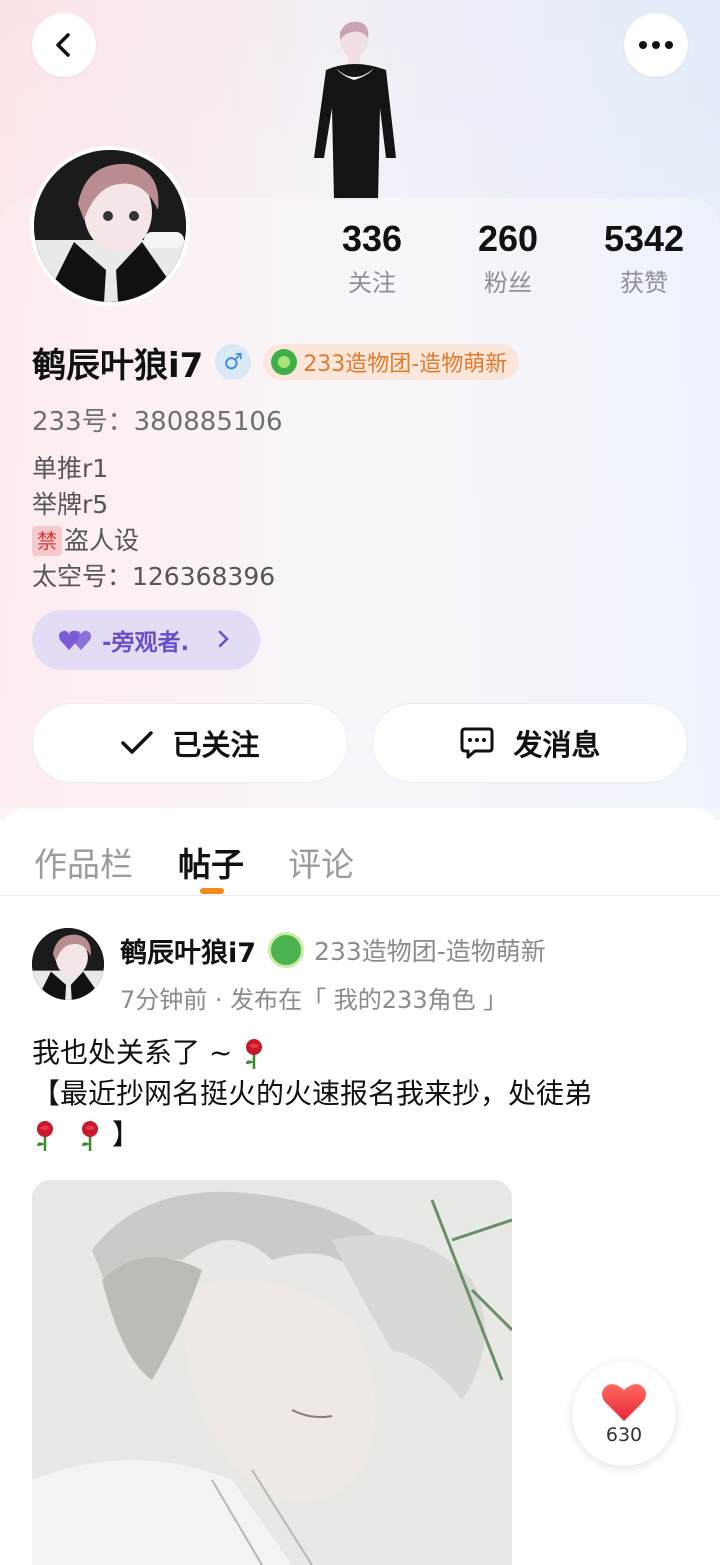  I want to click on ellipsis-icon, so click(656, 45).